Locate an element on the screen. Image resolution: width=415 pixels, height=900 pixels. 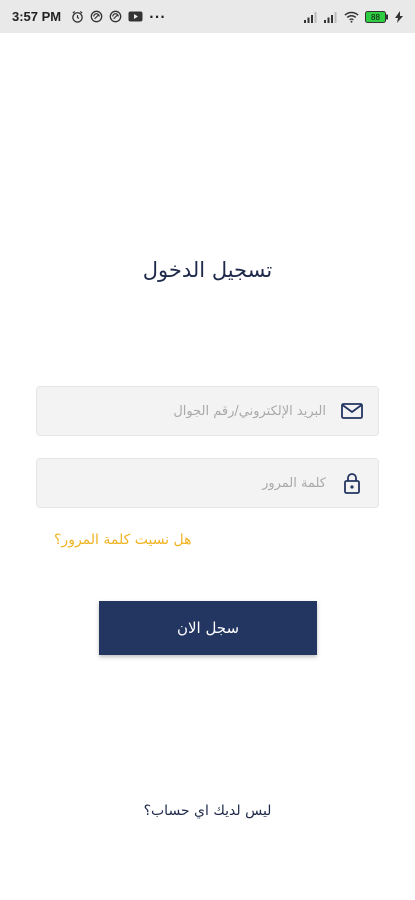
alarm-icon is located at coordinates (77, 16).